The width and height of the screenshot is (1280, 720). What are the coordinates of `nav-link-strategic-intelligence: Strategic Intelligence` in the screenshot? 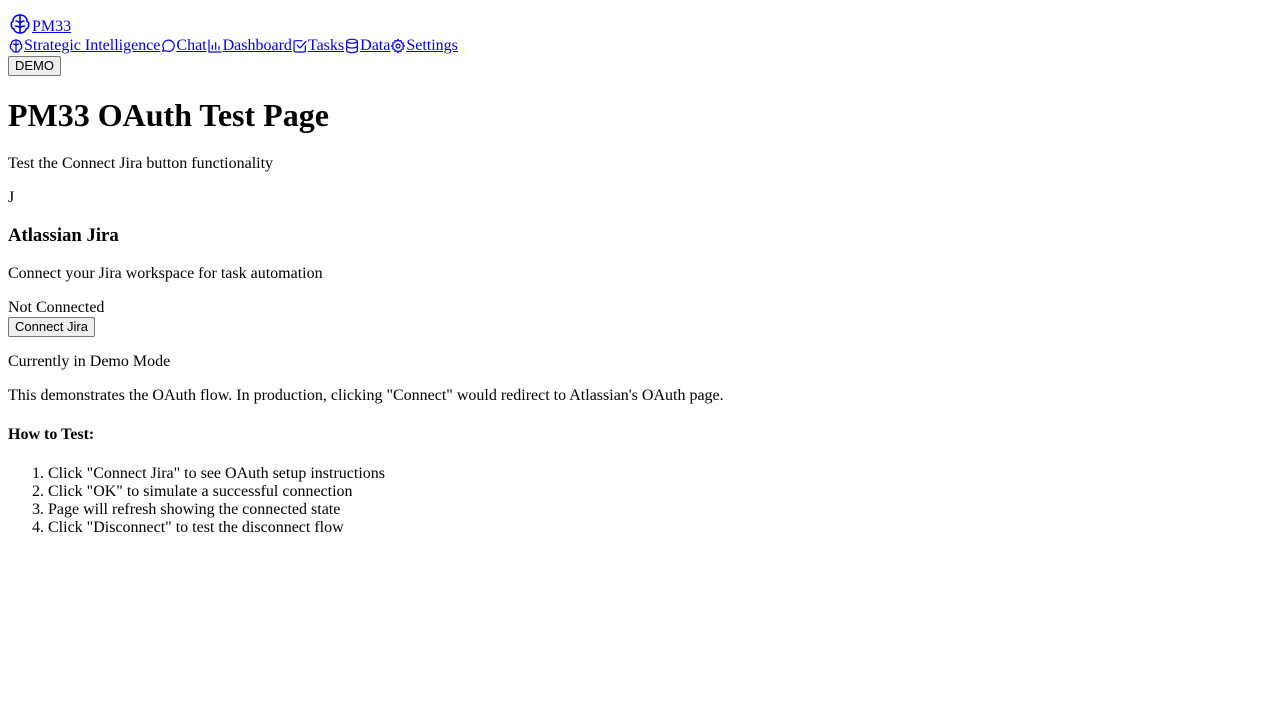 It's located at (92, 46).